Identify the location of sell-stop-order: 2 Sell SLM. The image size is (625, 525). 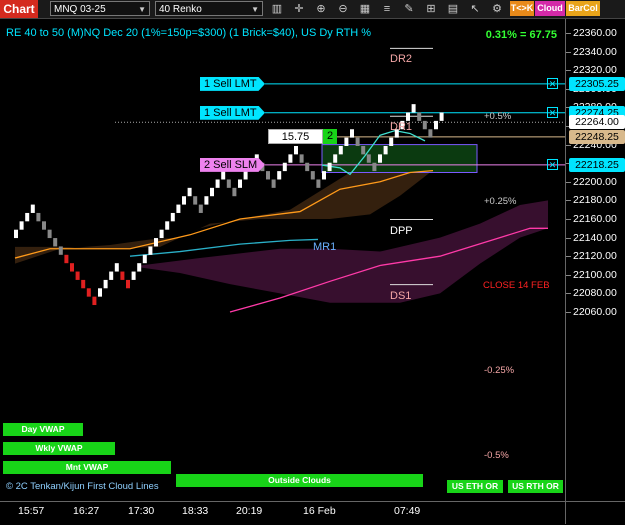
(232, 164).